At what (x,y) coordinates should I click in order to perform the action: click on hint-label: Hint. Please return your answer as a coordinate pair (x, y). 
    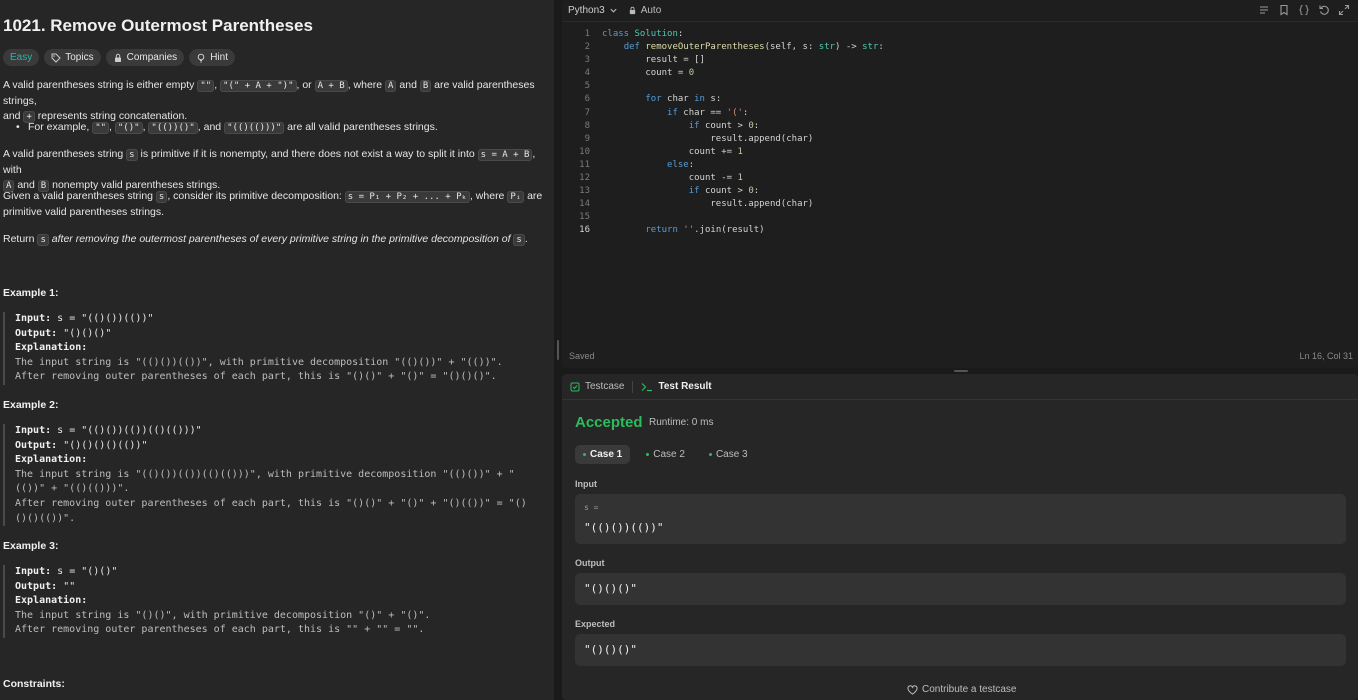
    Looking at the image, I should click on (219, 57).